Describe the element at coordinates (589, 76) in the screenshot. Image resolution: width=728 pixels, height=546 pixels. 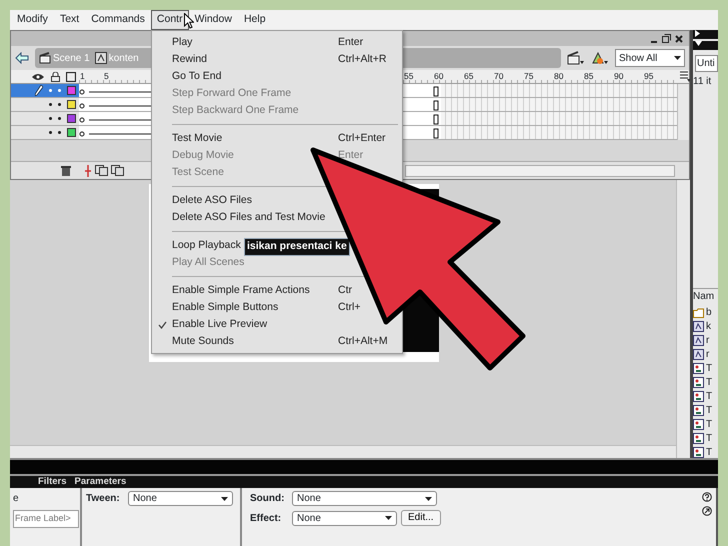
I see `frame-number: 85` at that location.